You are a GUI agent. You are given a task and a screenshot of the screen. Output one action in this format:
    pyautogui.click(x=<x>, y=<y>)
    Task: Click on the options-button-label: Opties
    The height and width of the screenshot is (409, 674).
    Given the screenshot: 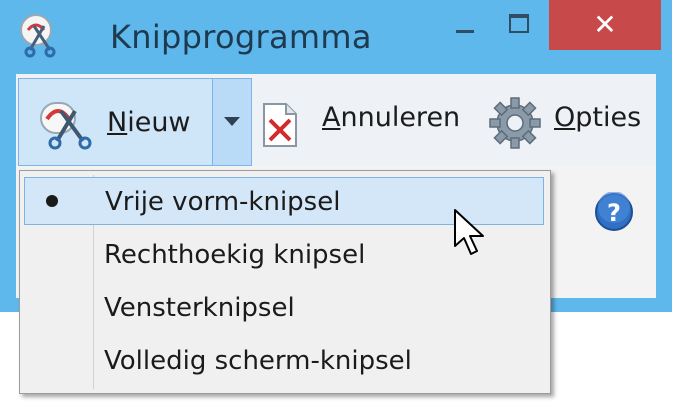 What is the action you would take?
    pyautogui.click(x=597, y=117)
    